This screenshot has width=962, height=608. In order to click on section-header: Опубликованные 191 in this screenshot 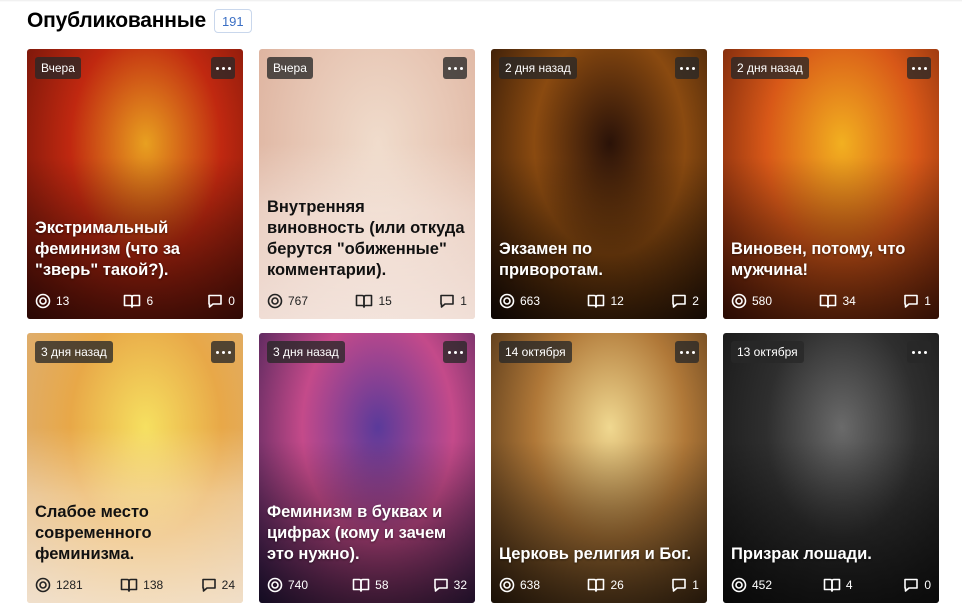, I will do `click(139, 21)`.